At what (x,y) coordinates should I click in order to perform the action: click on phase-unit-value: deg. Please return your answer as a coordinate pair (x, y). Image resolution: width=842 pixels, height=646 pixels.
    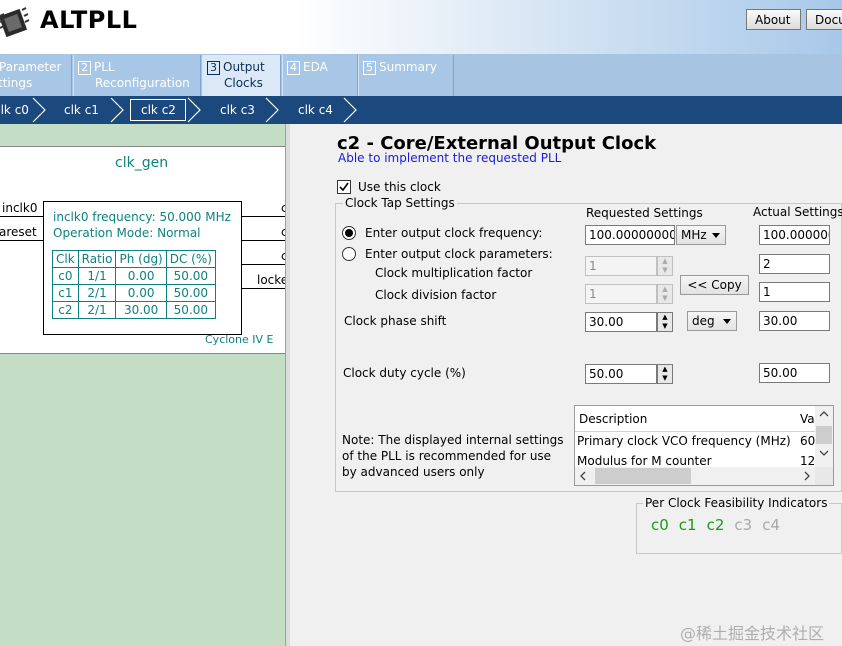
    Looking at the image, I should click on (703, 321).